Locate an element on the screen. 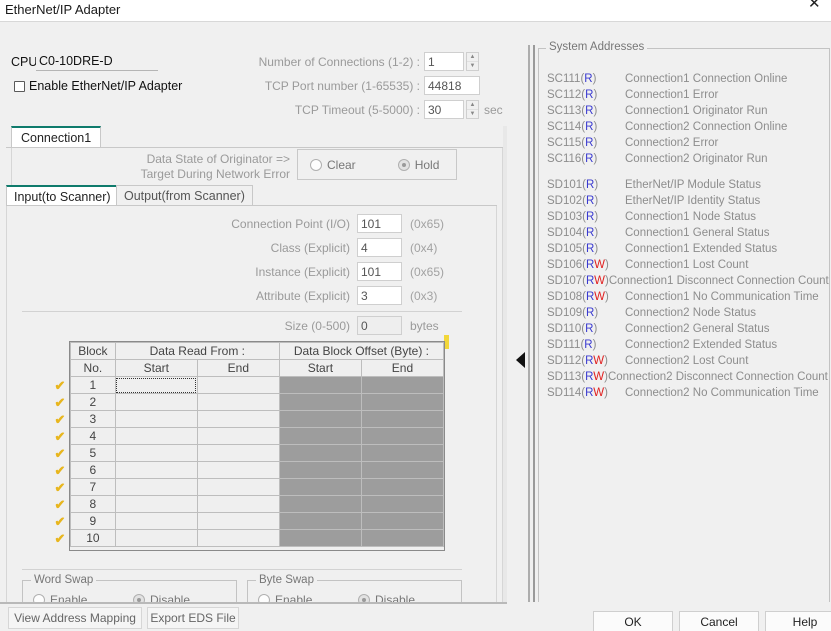  subheader-read-start: Start is located at coordinates (156, 368).